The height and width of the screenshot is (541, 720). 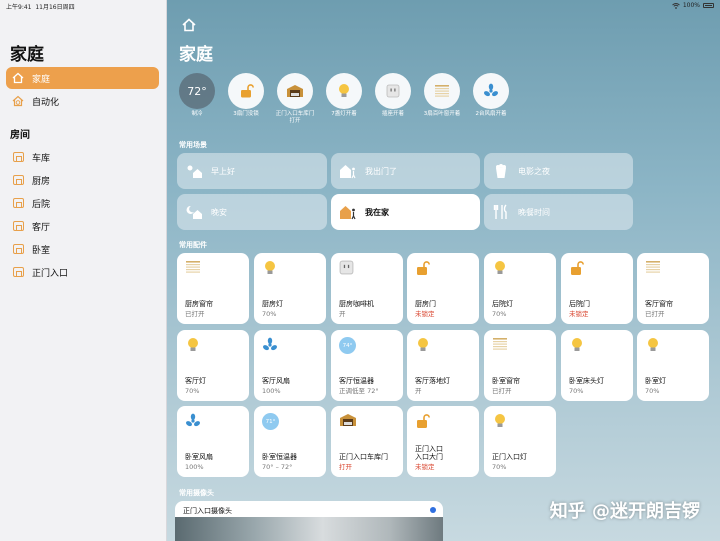 I want to click on accessory-name: 客厅窗帘, so click(x=659, y=304).